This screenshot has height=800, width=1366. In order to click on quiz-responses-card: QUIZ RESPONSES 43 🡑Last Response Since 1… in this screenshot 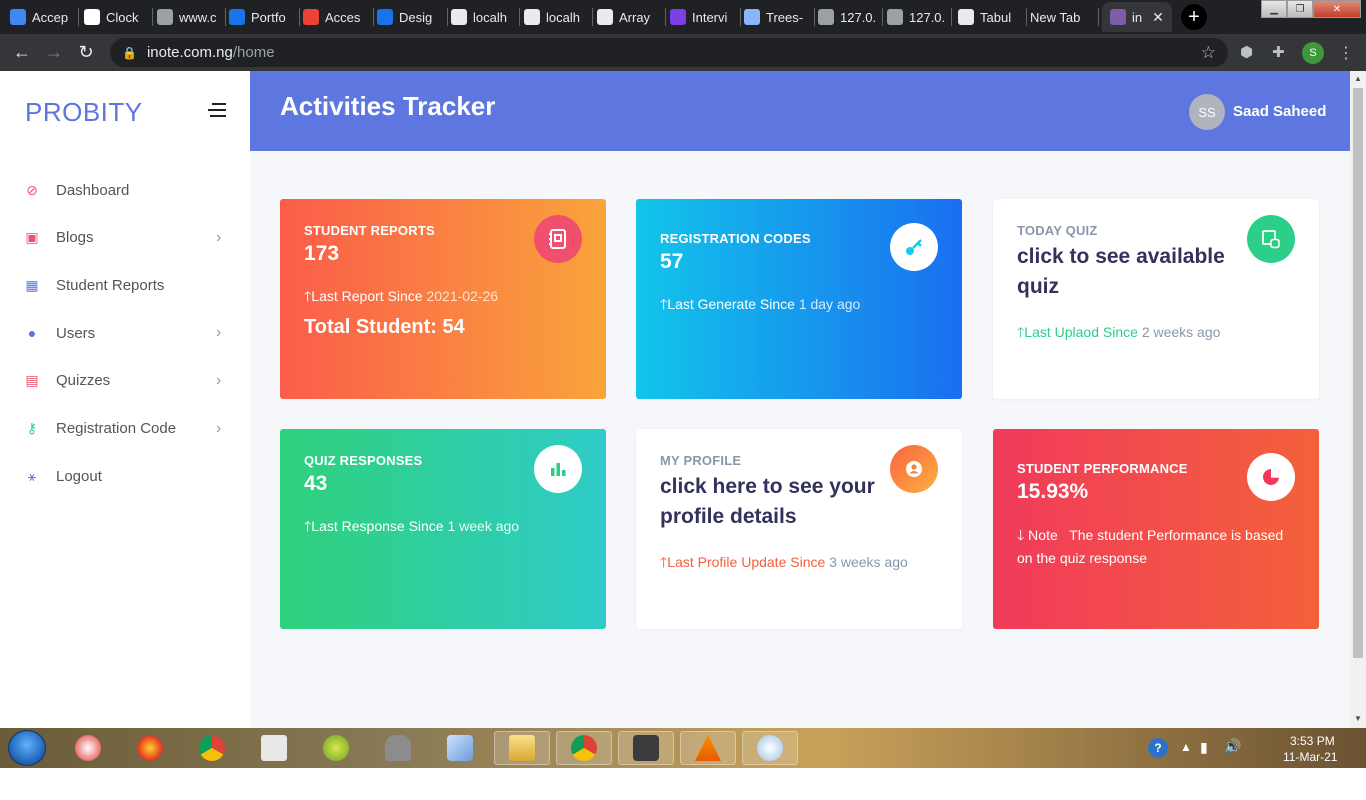, I will do `click(443, 529)`.